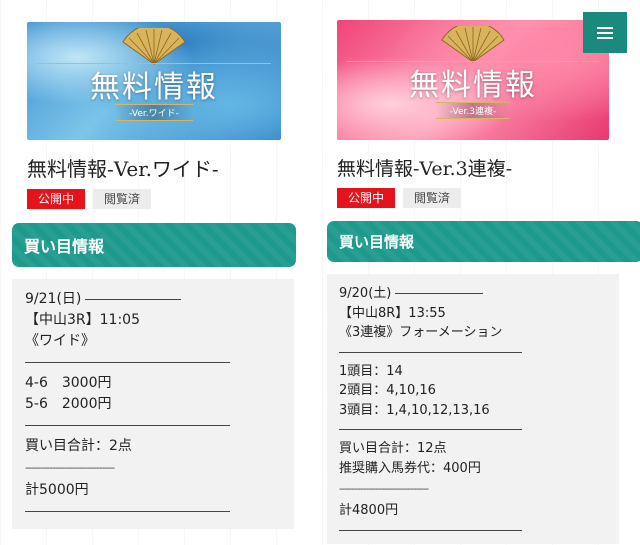 The width and height of the screenshot is (640, 545). I want to click on bet-line: 5-6 2000円, so click(68, 404).